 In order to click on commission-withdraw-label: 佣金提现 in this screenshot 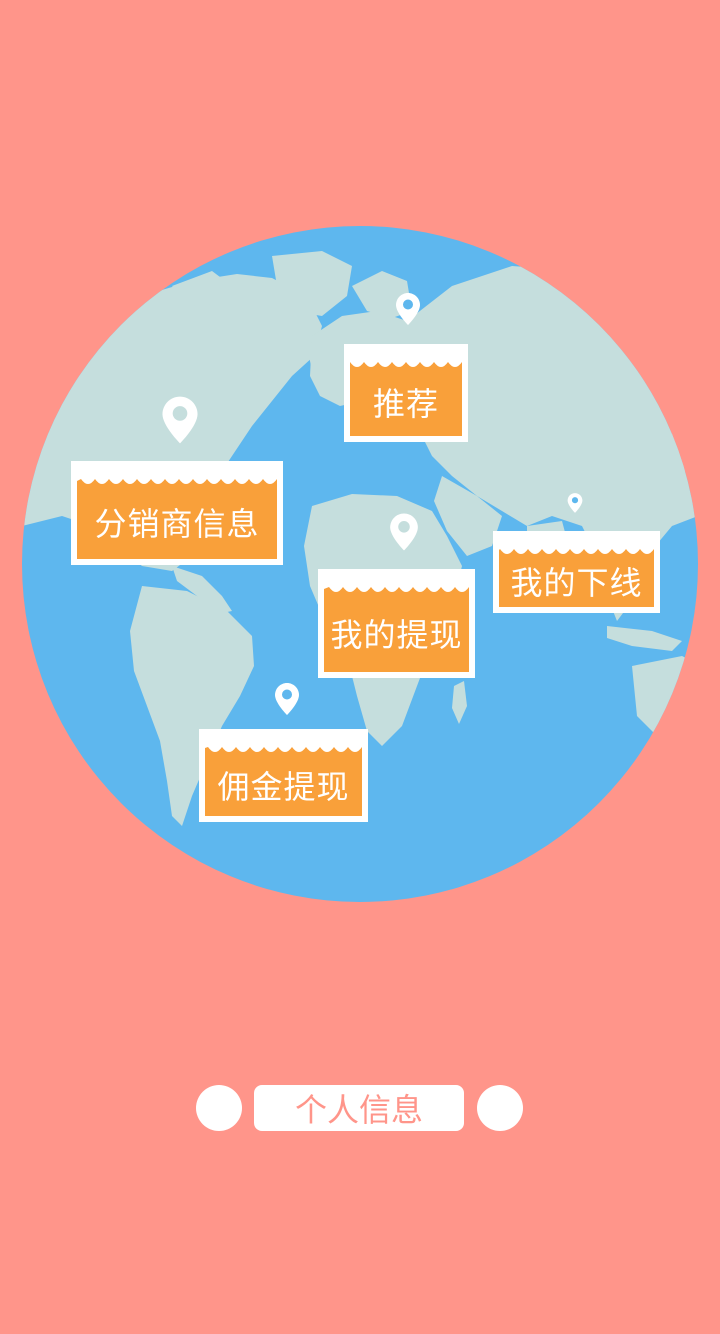, I will do `click(283, 786)`.